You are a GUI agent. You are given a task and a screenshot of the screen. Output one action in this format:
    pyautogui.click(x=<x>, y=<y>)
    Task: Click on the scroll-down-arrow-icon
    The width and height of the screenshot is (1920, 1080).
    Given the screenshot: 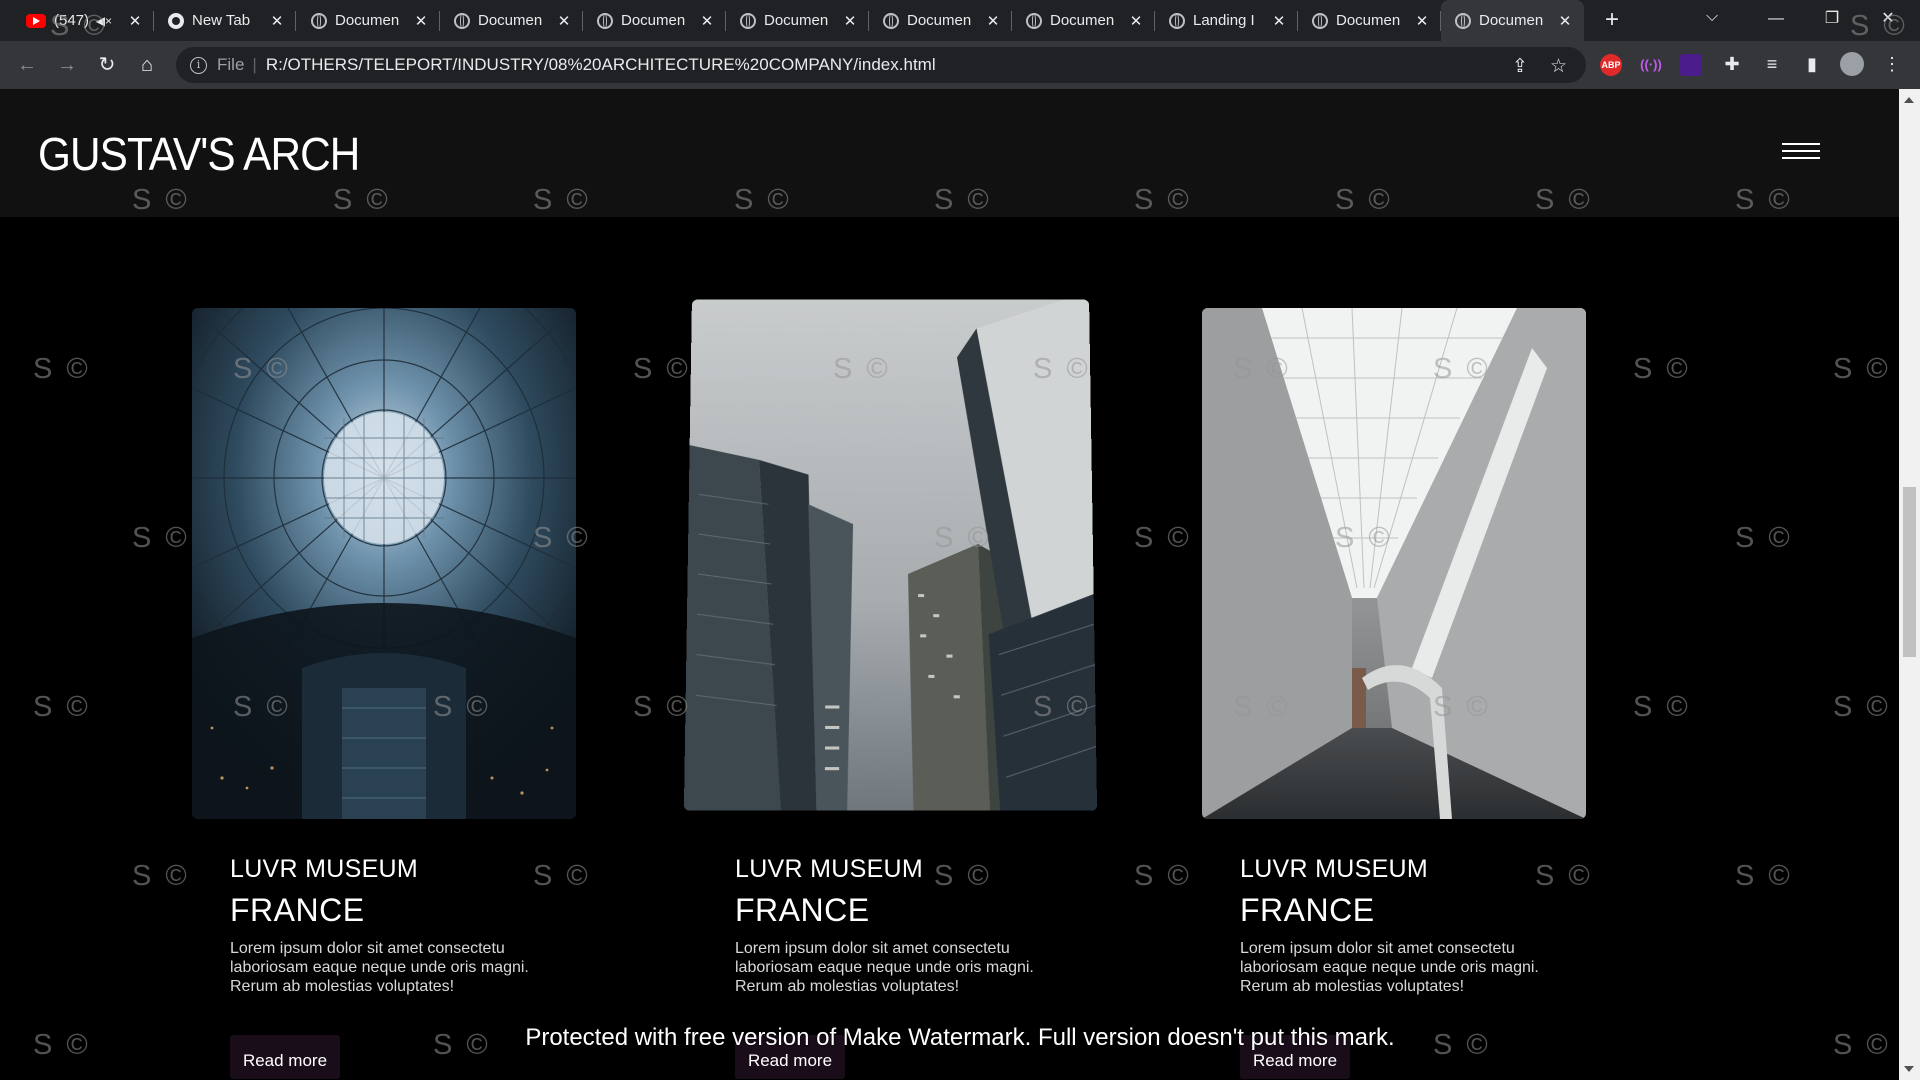 What is the action you would take?
    pyautogui.click(x=1909, y=1069)
    